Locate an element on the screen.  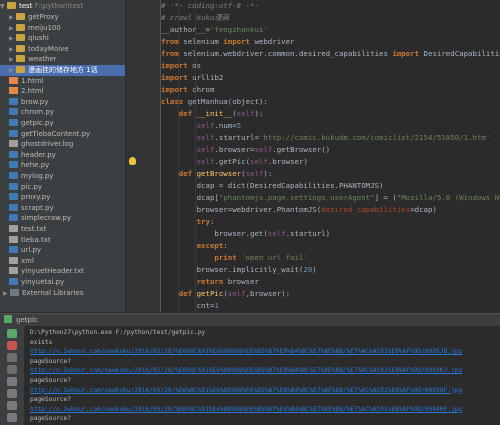
tree-item: getpic.py is located at coordinates (62, 123).